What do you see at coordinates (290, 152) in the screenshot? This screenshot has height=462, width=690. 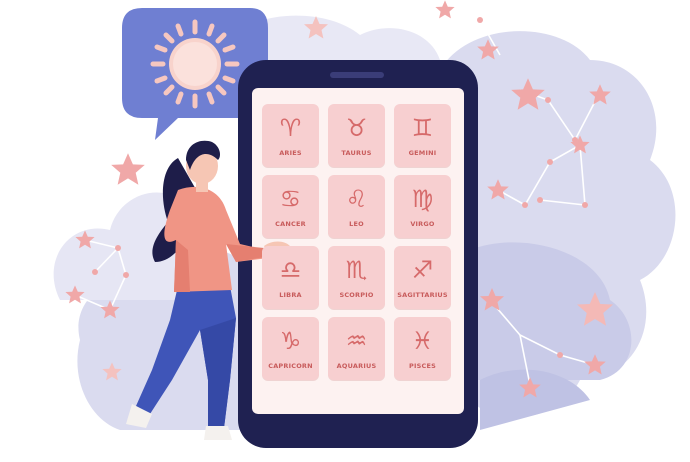 I see `zodiac-label: ARIES` at bounding box center [290, 152].